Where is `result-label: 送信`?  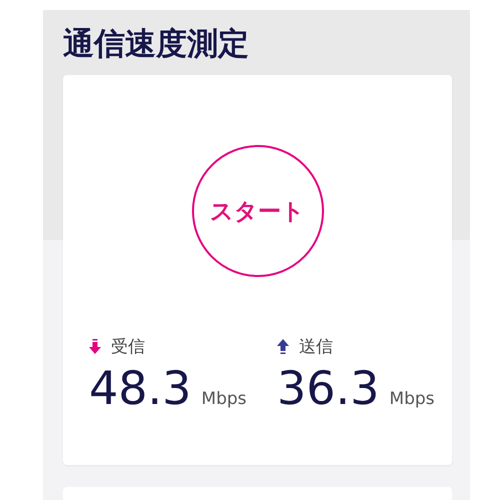
result-label: 送信 is located at coordinates (316, 347).